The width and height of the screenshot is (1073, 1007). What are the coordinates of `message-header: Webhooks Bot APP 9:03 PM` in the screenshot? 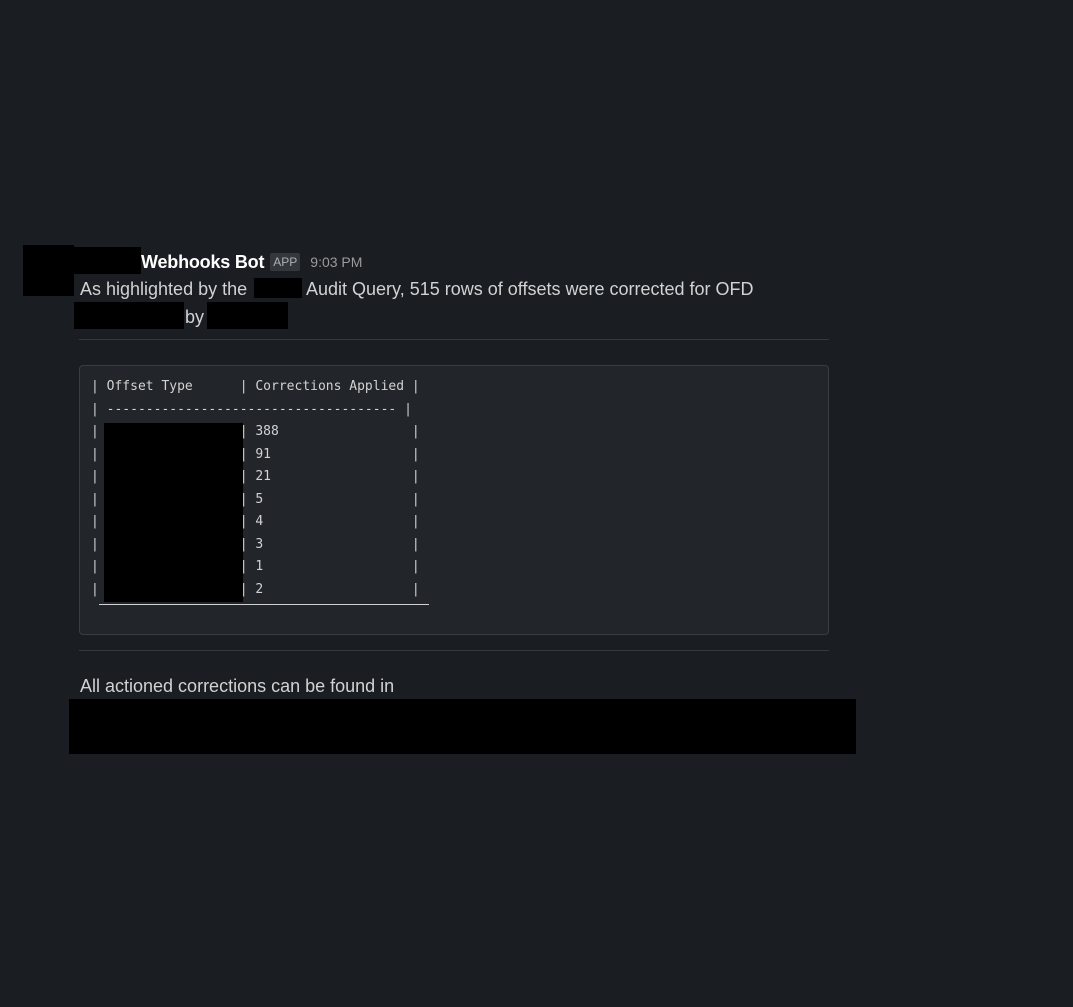 It's located at (251, 262).